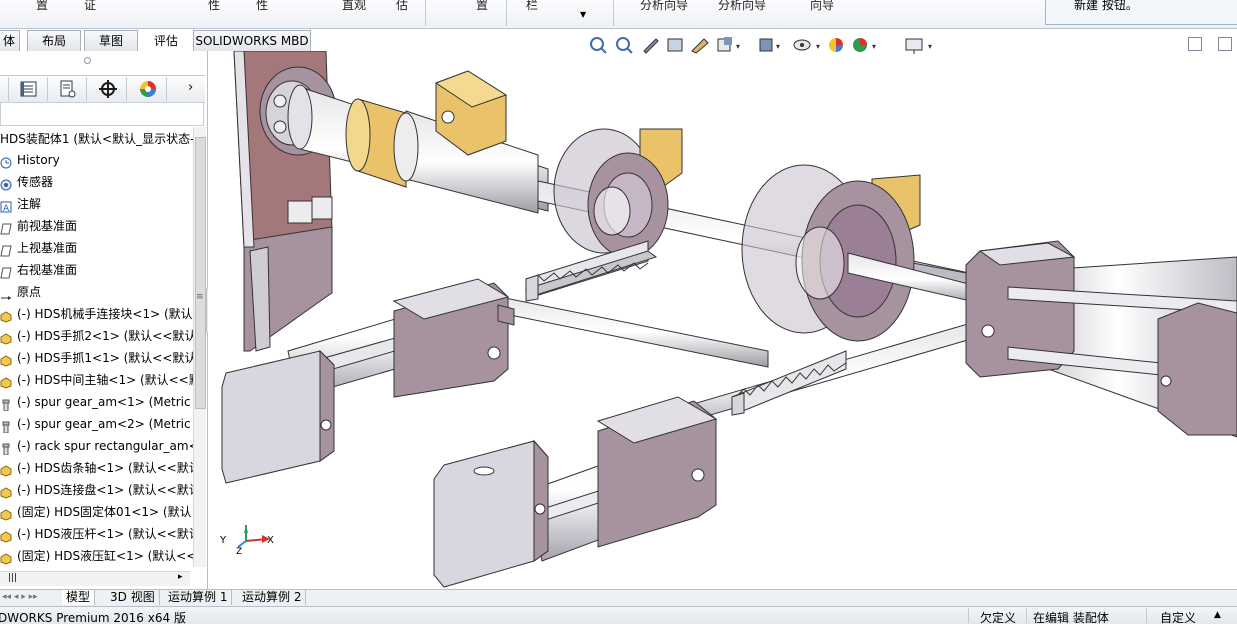  Describe the element at coordinates (998, 618) in the screenshot. I see `status-underdefined: 欠定义` at that location.